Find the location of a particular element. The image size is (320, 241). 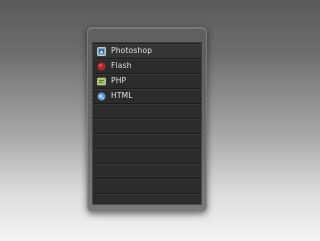

php-icon is located at coordinates (101, 81).